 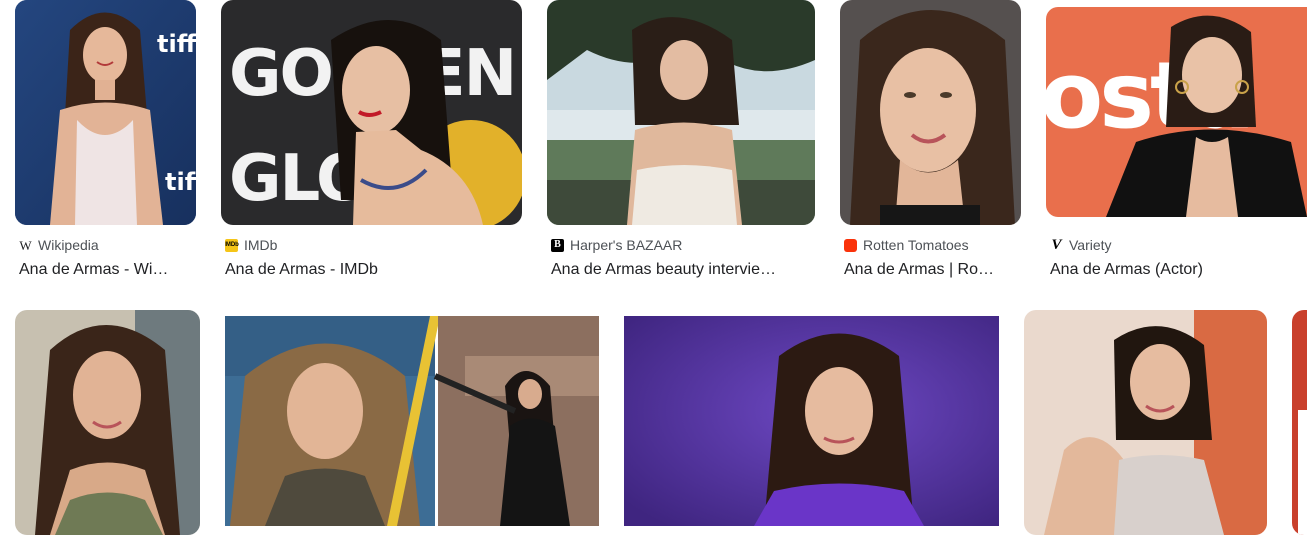 What do you see at coordinates (180, 182) in the screenshot?
I see `svg-text: tiff` at bounding box center [180, 182].